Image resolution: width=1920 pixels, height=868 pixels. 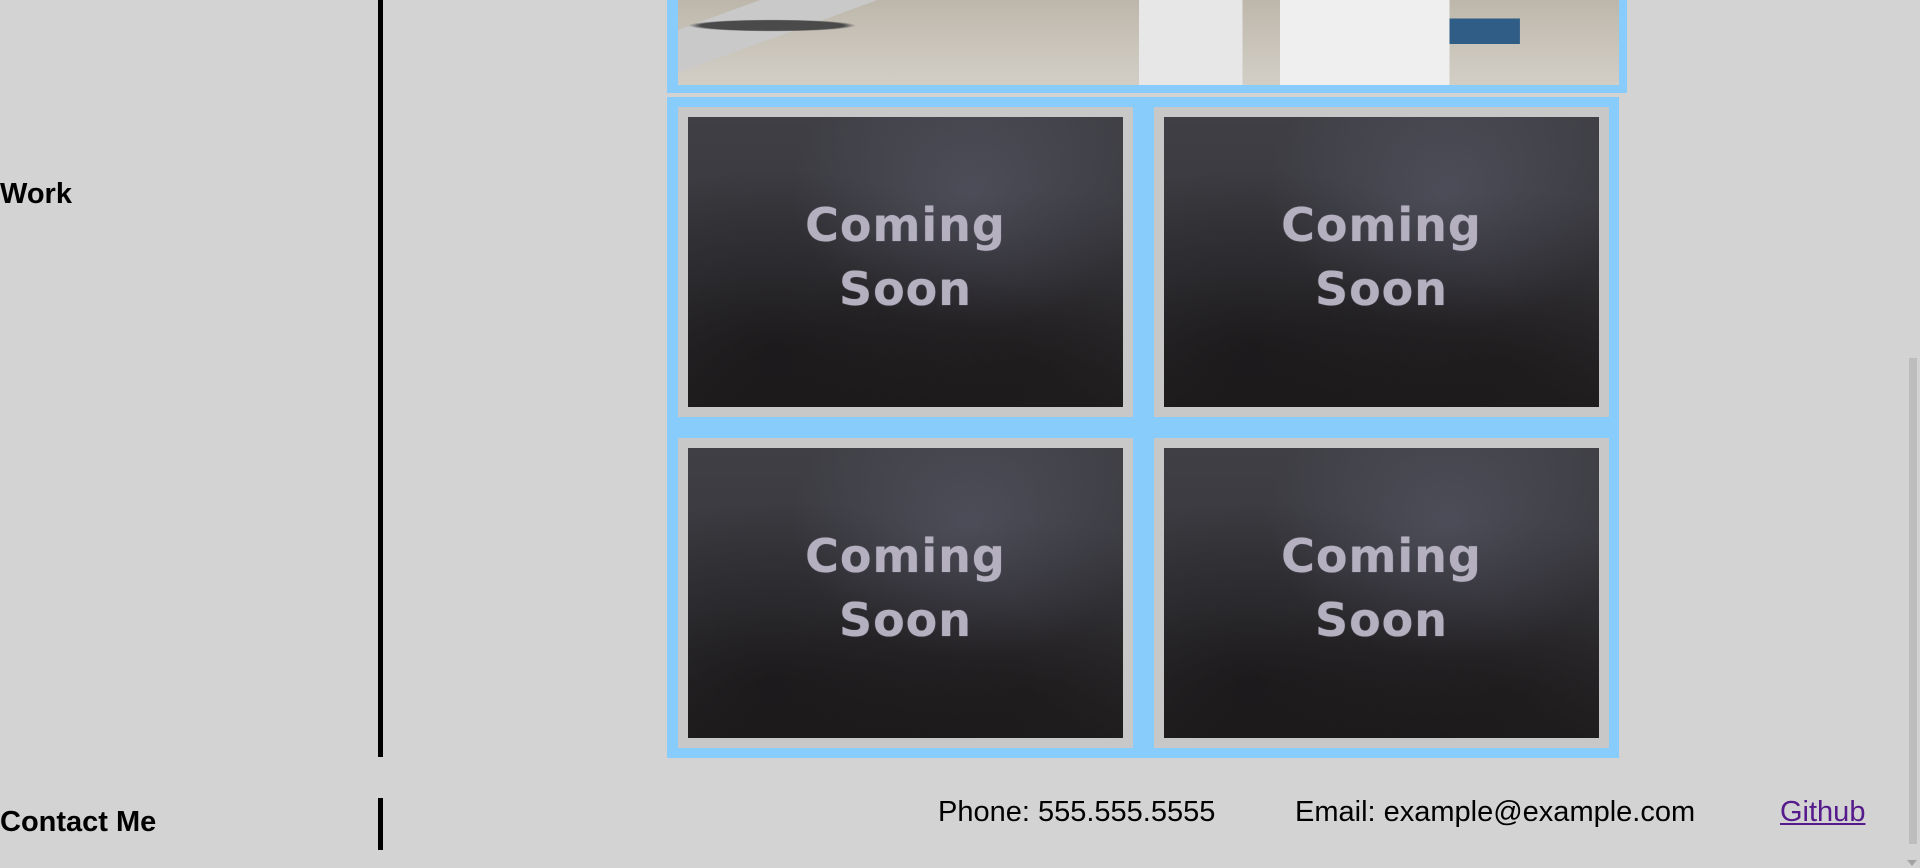 What do you see at coordinates (1495, 812) in the screenshot?
I see `email-address: Email: example@example.com` at bounding box center [1495, 812].